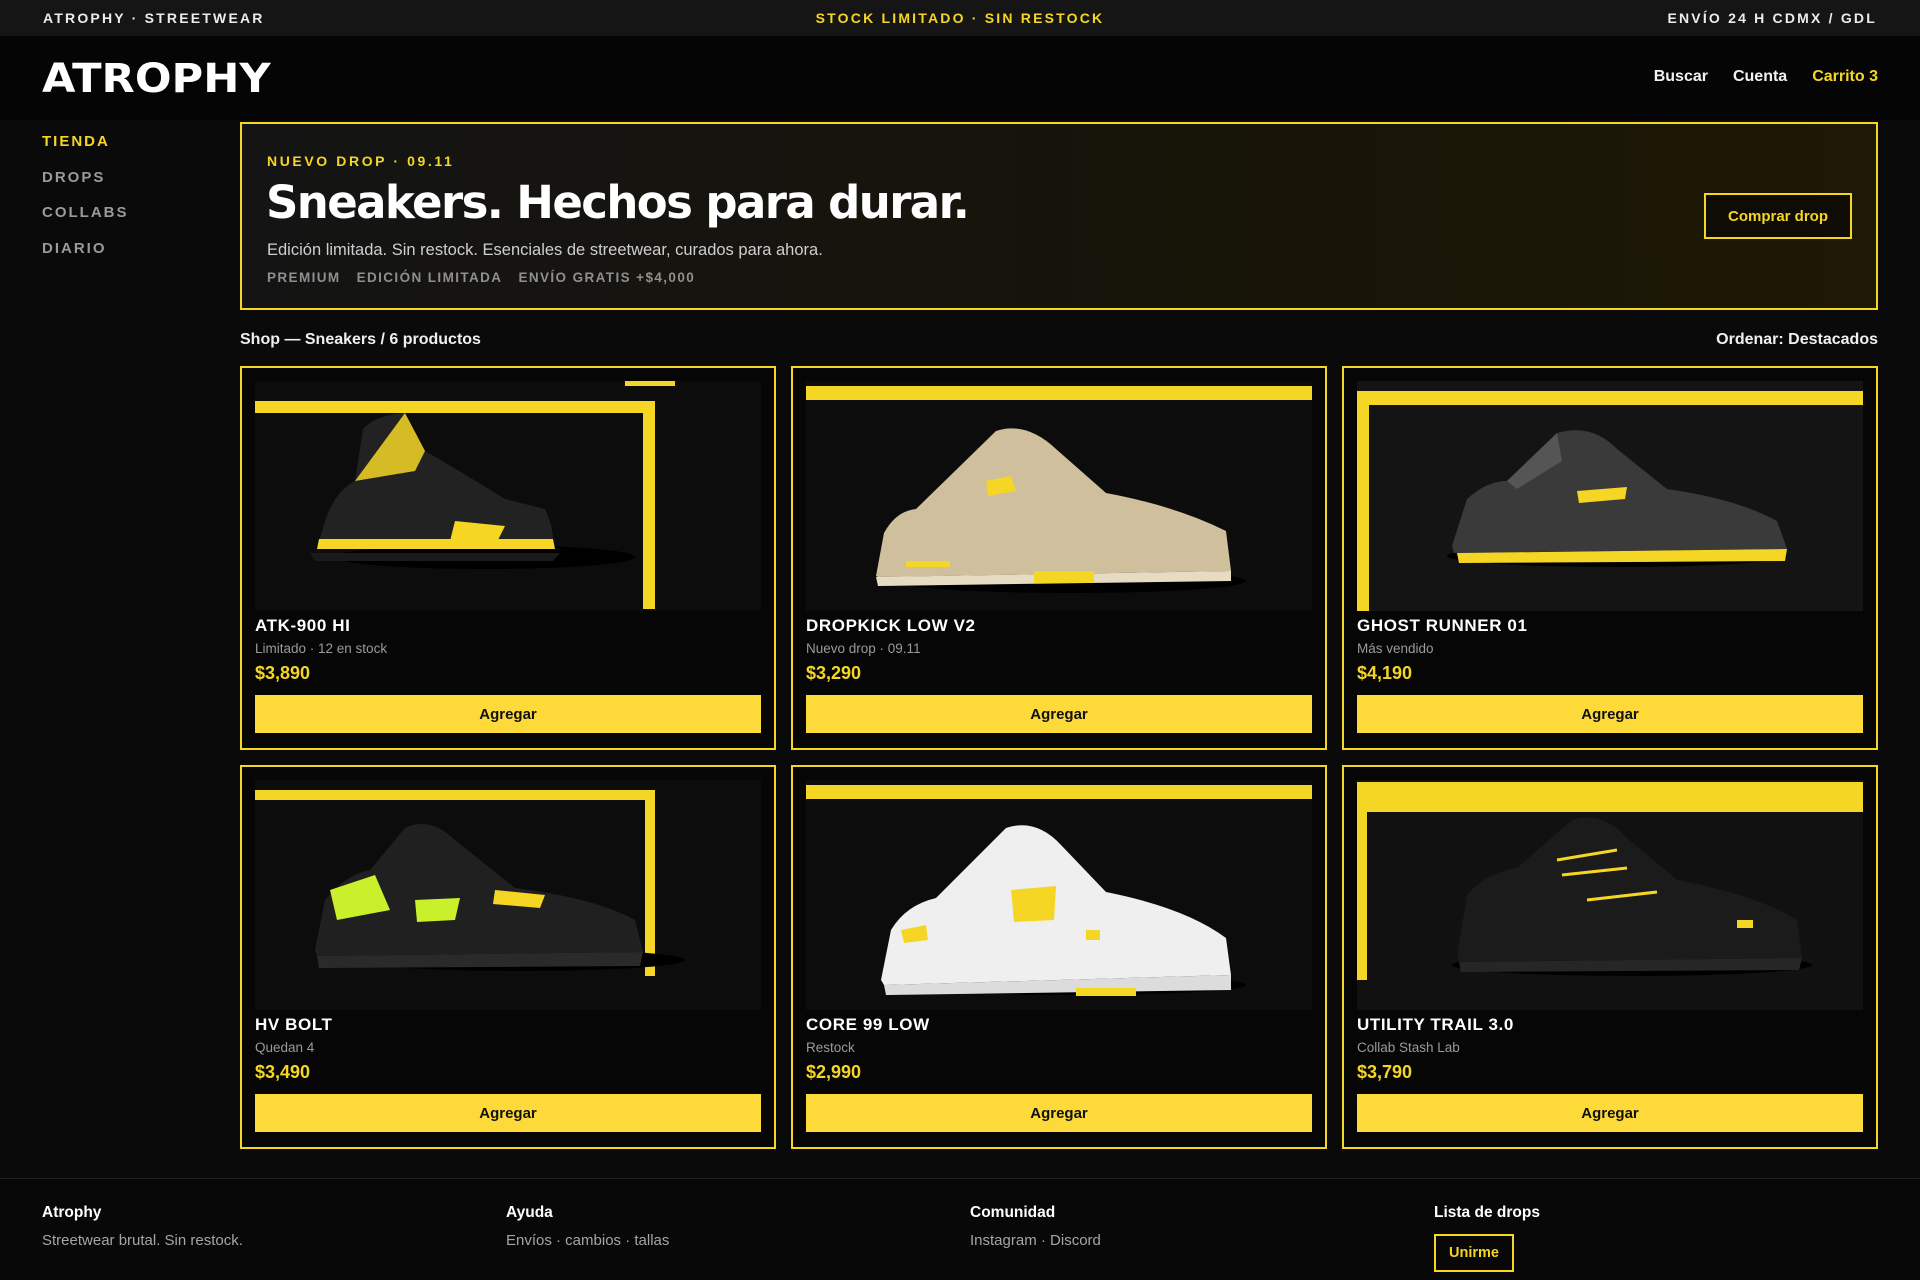 The image size is (1920, 1280). Describe the element at coordinates (587, 1226) in the screenshot. I see `footer-help: Ayuda Envíos · cambios · tallas` at that location.